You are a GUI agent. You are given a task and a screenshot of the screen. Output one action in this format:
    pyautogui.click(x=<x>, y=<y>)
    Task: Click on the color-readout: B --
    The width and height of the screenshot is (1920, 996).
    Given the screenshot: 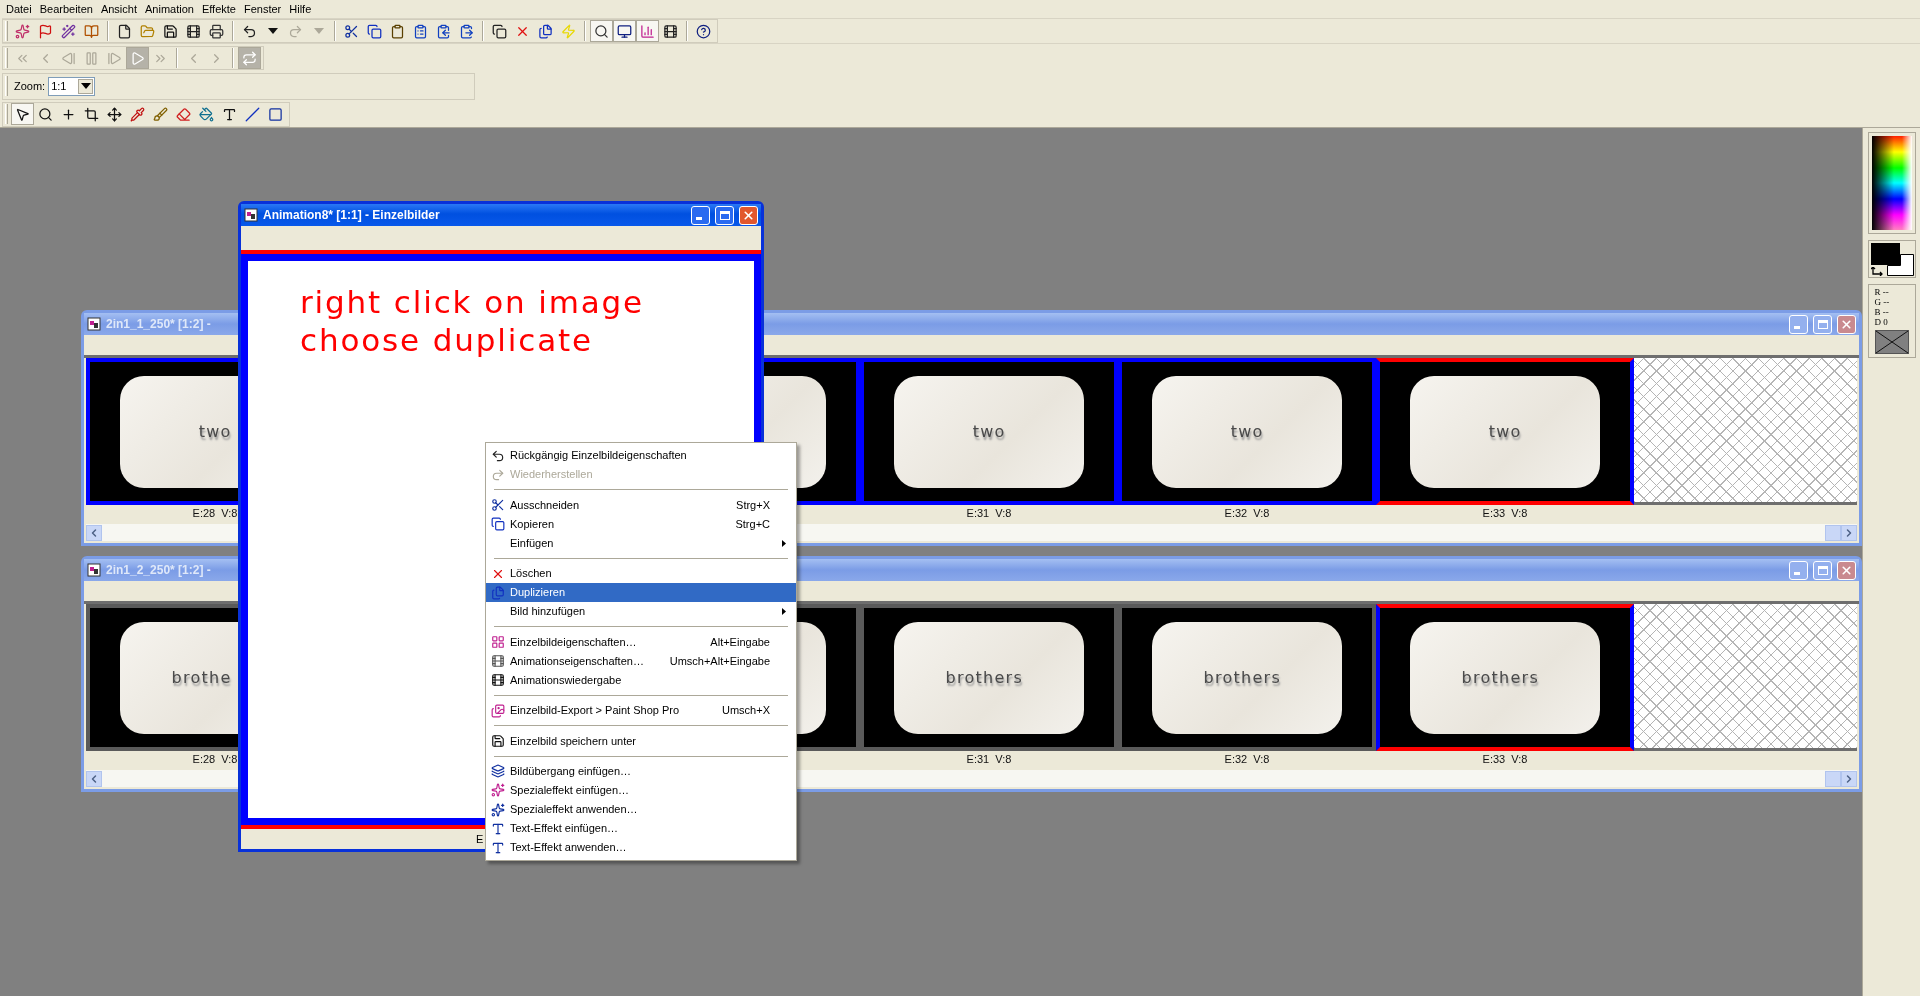 What is the action you would take?
    pyautogui.click(x=1882, y=312)
    